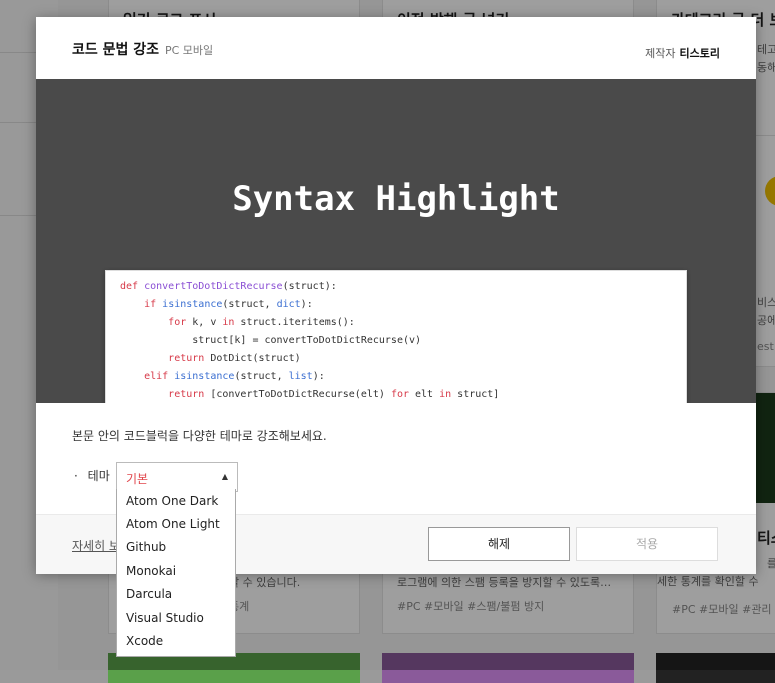 The image size is (775, 683). Describe the element at coordinates (396, 48) in the screenshot. I see `modal-header: 코드 문법 강조 PC 모바일 제작자 티스토리` at that location.